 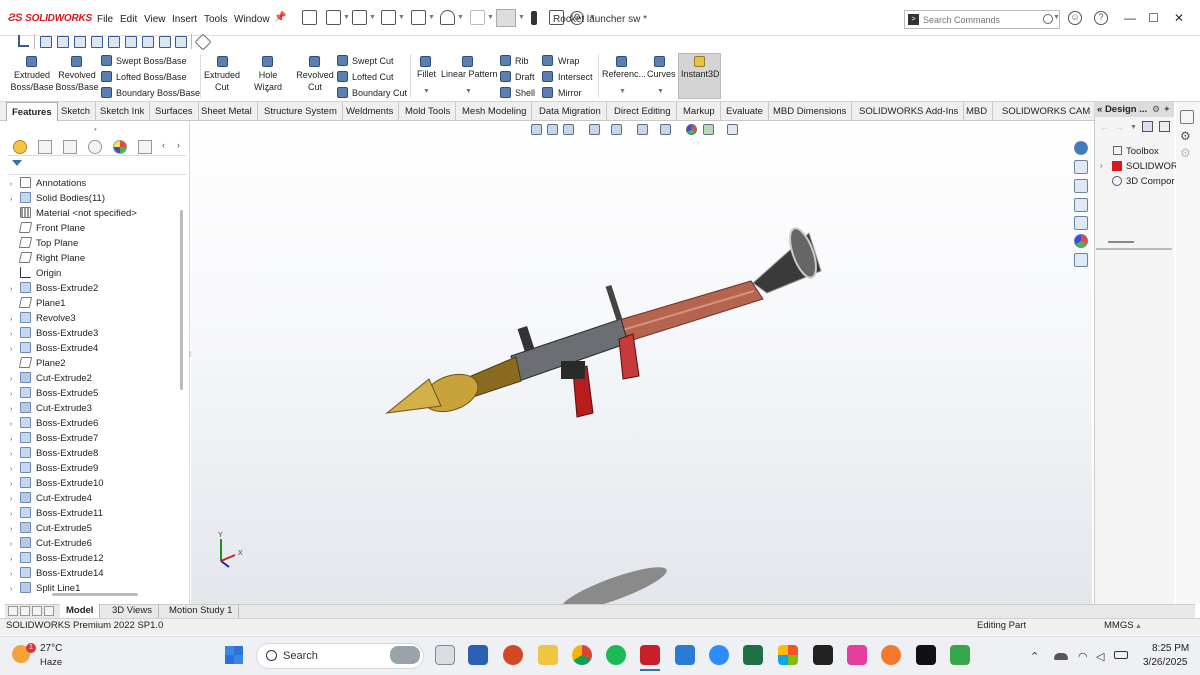 I want to click on tree-item: › Boss-Extrude7, so click(x=54, y=438).